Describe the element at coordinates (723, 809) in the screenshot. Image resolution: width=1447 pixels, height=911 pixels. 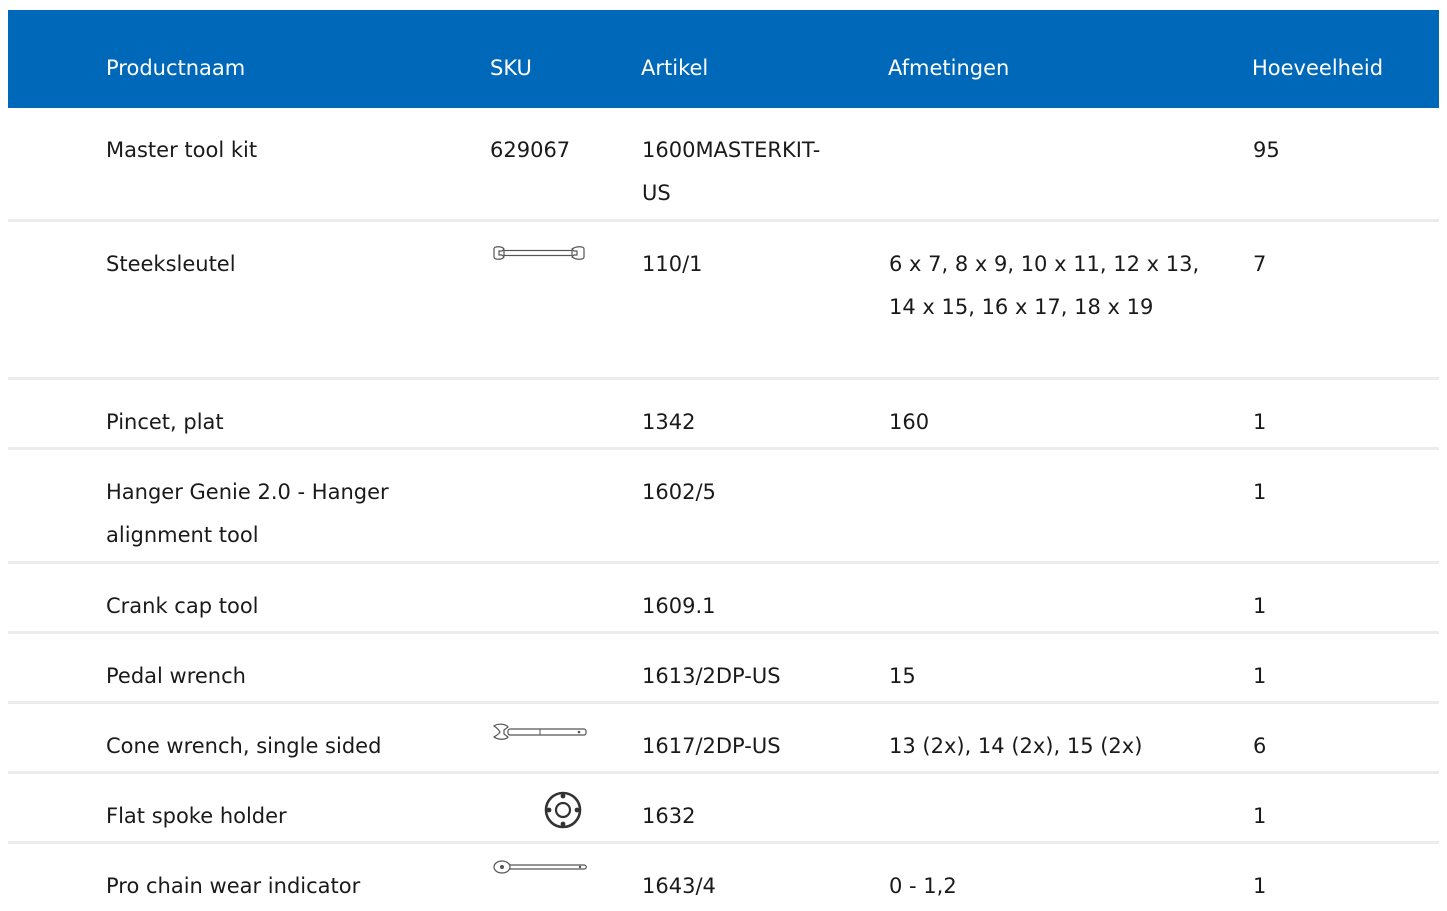
I see `table-row: Flat spoke holder 1632 1` at that location.